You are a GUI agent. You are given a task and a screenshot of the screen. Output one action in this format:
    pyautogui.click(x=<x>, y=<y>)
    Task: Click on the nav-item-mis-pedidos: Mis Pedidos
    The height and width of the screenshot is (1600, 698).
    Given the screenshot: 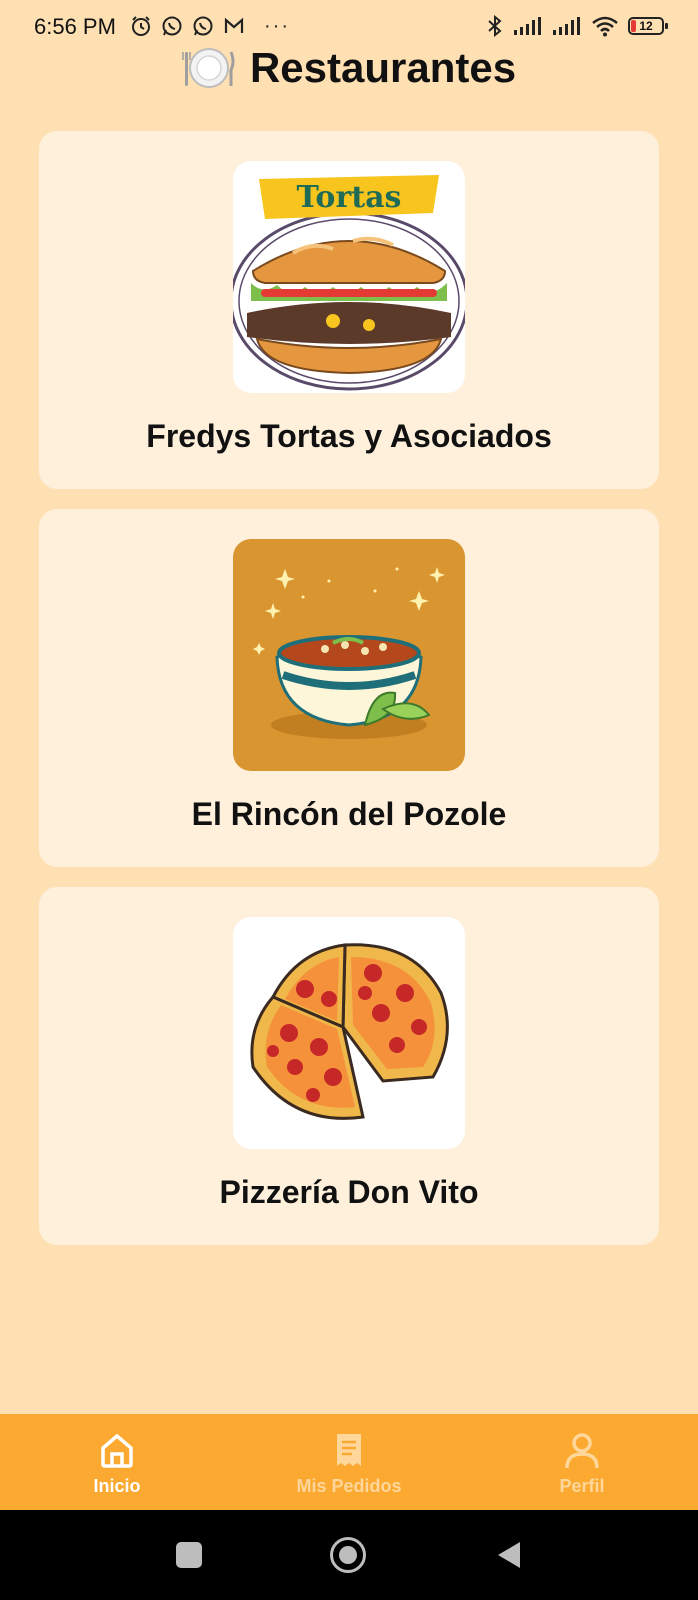 What is the action you would take?
    pyautogui.click(x=349, y=1462)
    